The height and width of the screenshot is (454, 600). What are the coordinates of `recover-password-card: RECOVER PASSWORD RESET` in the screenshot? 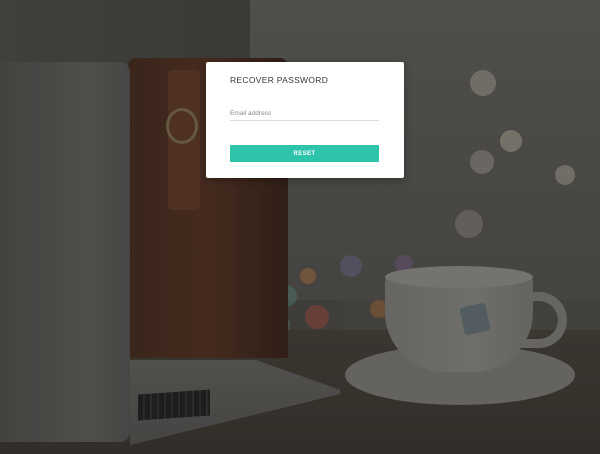 It's located at (305, 120).